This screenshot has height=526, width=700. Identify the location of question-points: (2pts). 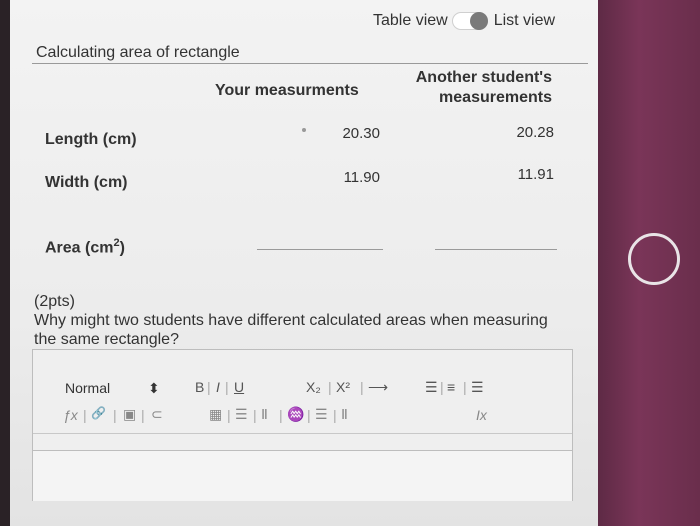
(54, 301).